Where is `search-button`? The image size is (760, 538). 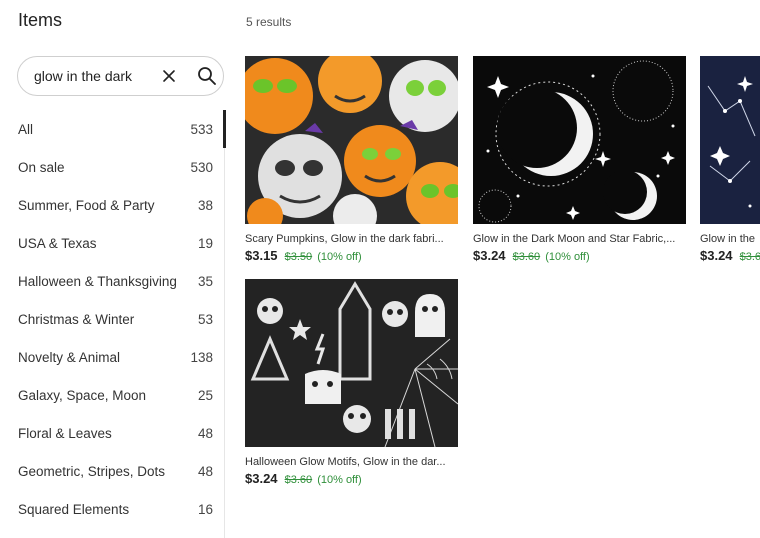 search-button is located at coordinates (207, 76).